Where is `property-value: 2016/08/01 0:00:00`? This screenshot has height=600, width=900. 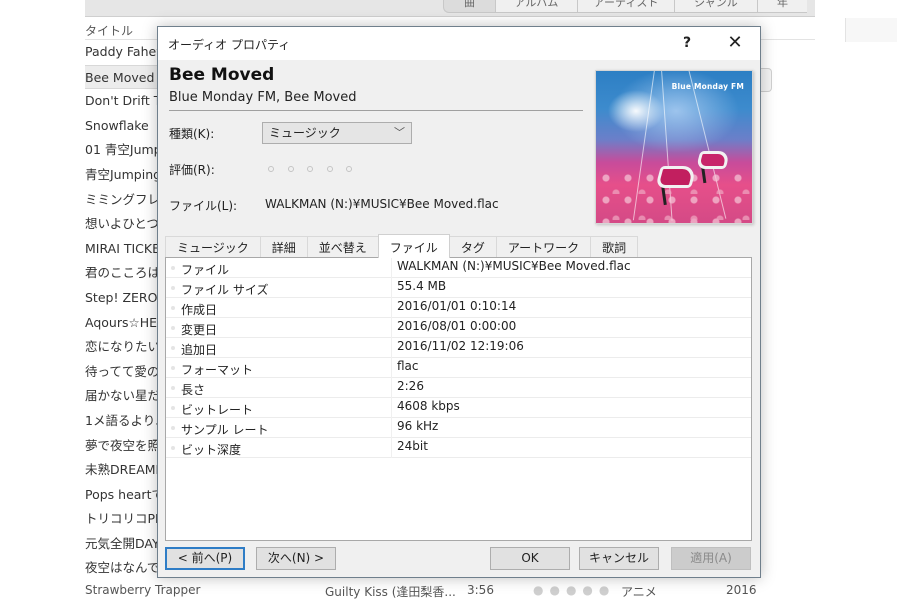
property-value: 2016/08/01 0:00:00 is located at coordinates (457, 326).